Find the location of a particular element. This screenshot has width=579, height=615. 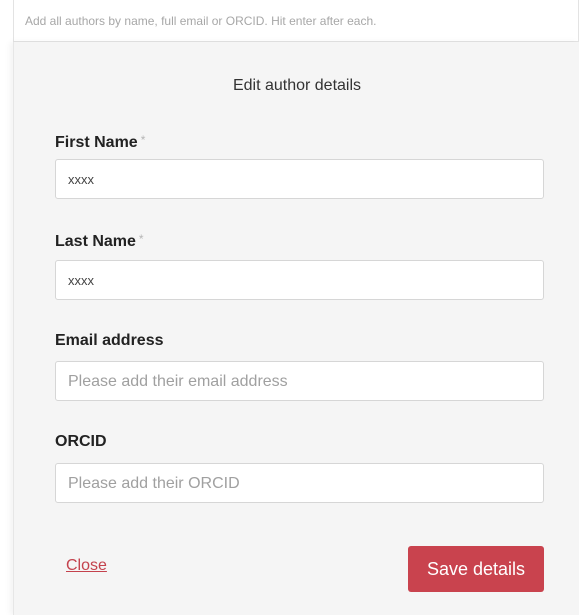

save-details-button: Save details is located at coordinates (476, 569).